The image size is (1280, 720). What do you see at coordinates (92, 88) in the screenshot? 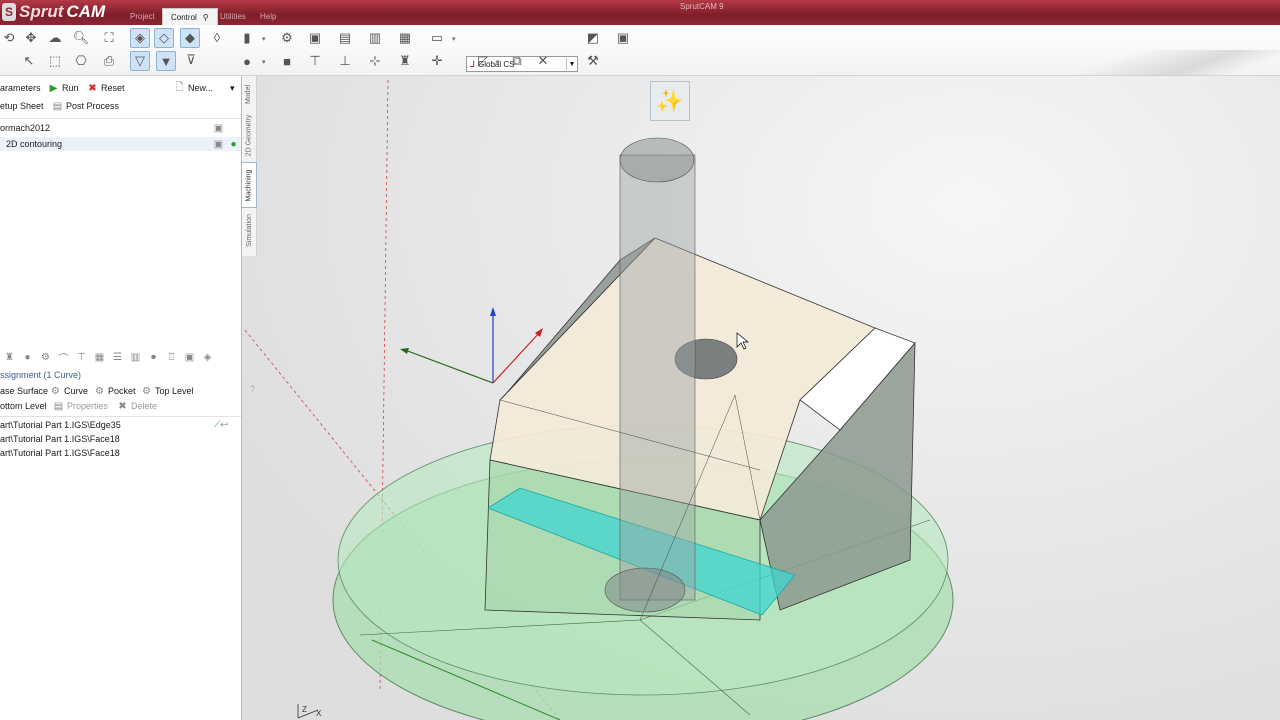
I see `close-icon: ✖` at bounding box center [92, 88].